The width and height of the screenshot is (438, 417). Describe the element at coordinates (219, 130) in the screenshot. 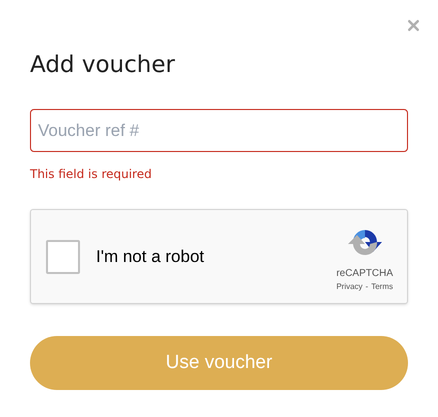

I see `voucher-input-field: Voucher ref #` at that location.